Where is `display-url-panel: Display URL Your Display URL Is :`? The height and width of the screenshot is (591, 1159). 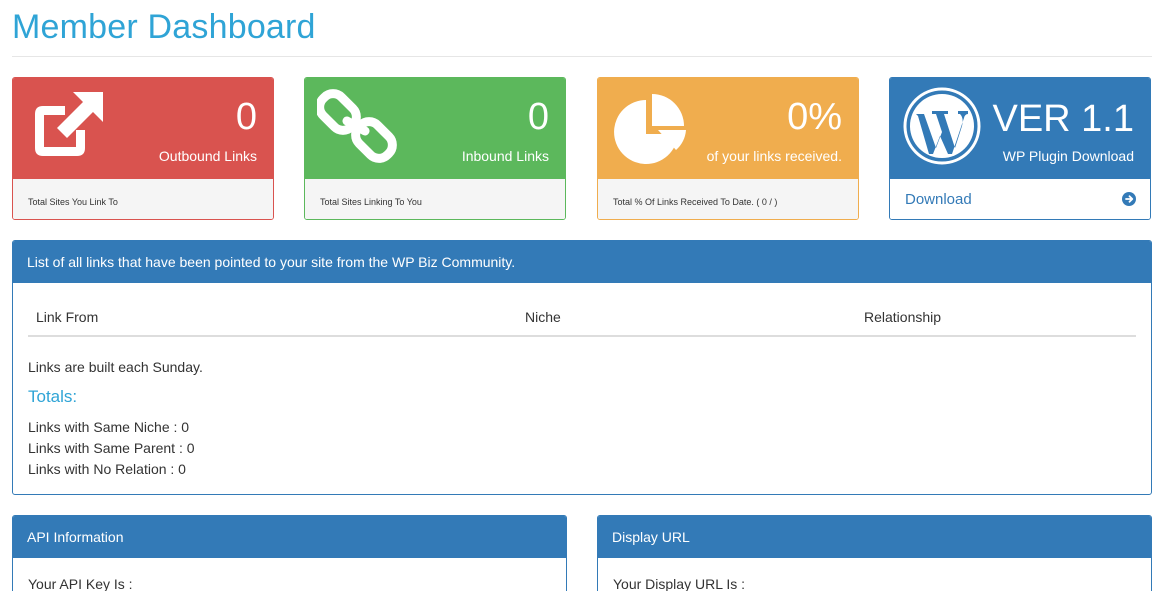
display-url-panel: Display URL Your Display URL Is : is located at coordinates (874, 553).